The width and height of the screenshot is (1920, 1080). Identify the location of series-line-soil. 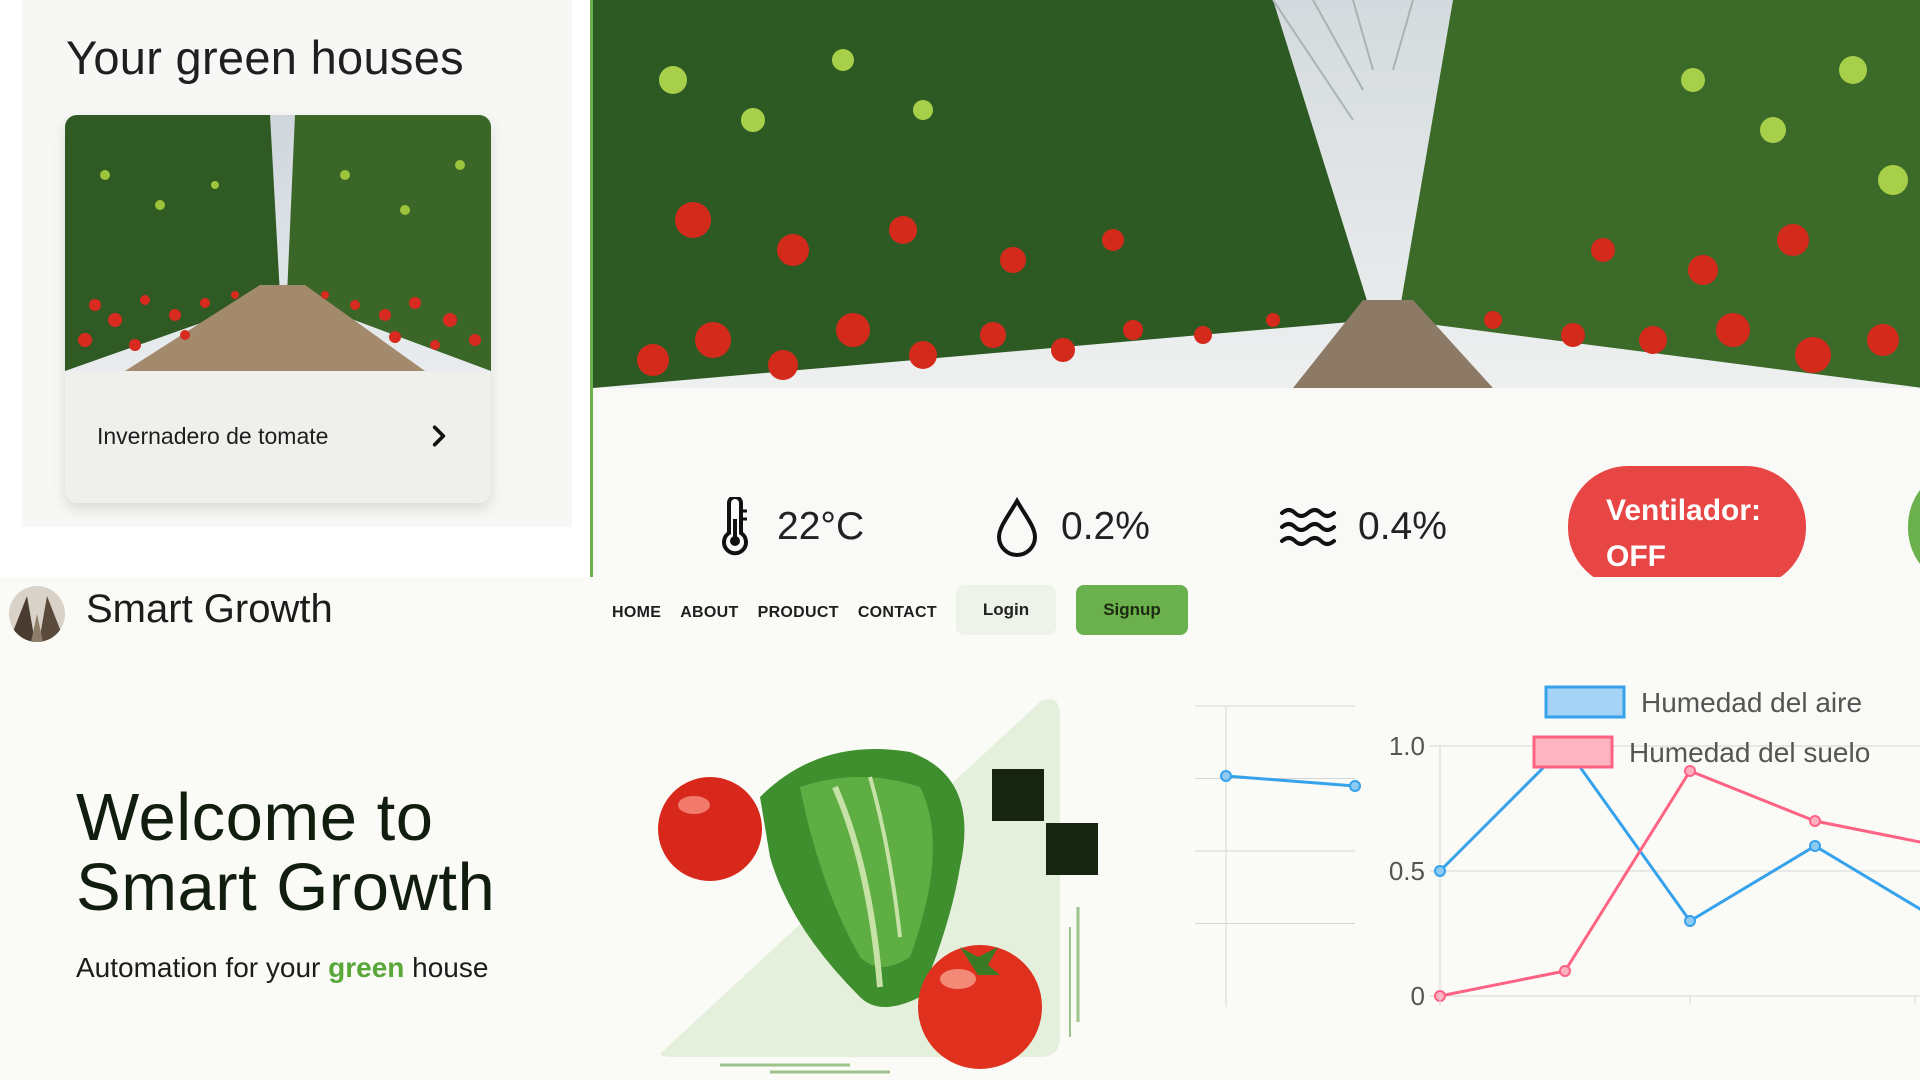
(1679, 883).